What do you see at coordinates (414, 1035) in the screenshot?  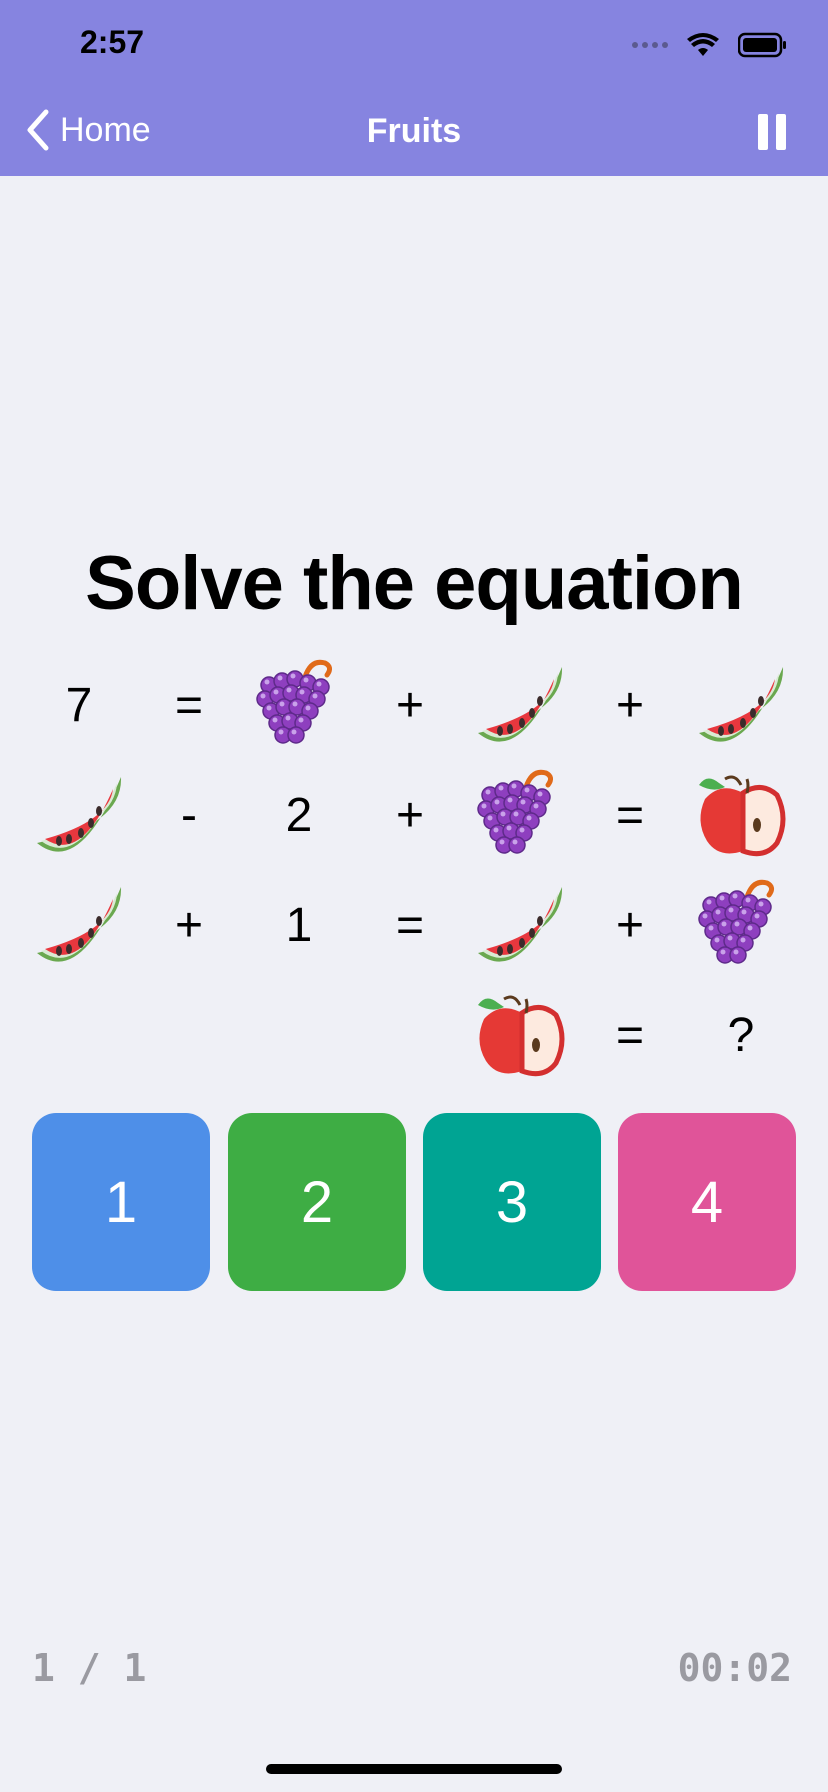 I see `equation-row: =?` at bounding box center [414, 1035].